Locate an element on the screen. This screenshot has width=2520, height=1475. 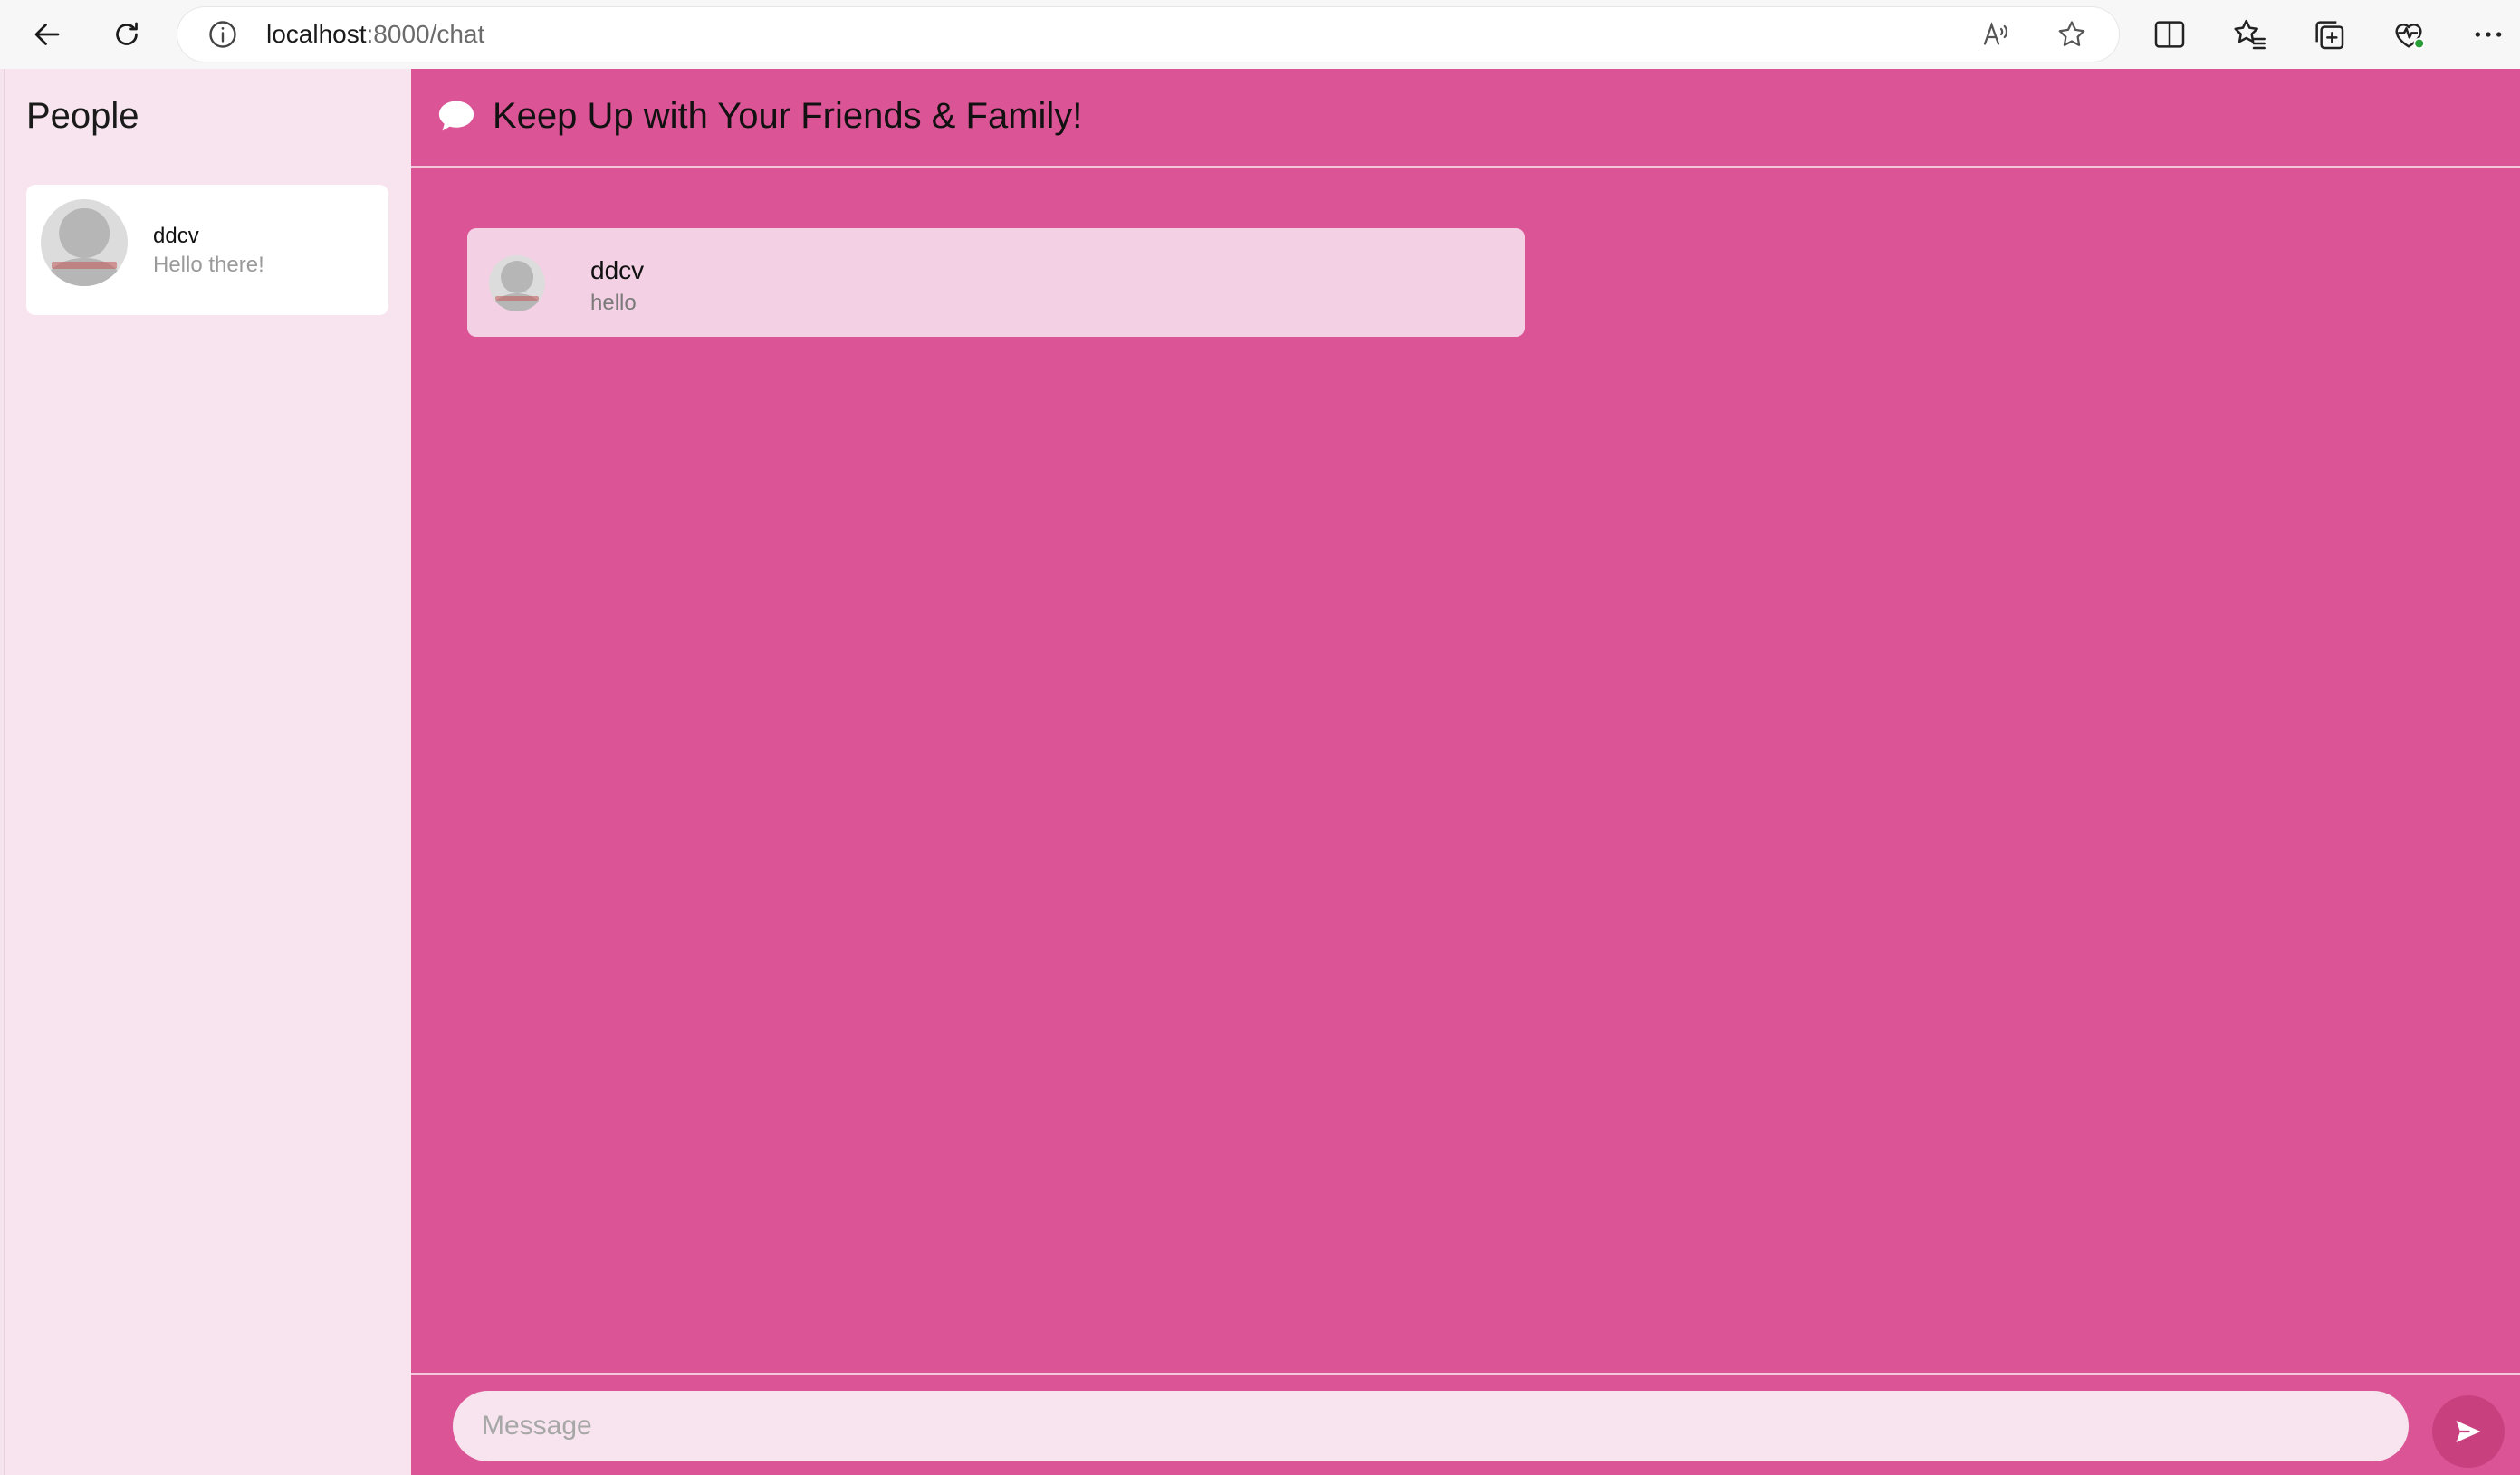
message-composer is located at coordinates (1465, 1424).